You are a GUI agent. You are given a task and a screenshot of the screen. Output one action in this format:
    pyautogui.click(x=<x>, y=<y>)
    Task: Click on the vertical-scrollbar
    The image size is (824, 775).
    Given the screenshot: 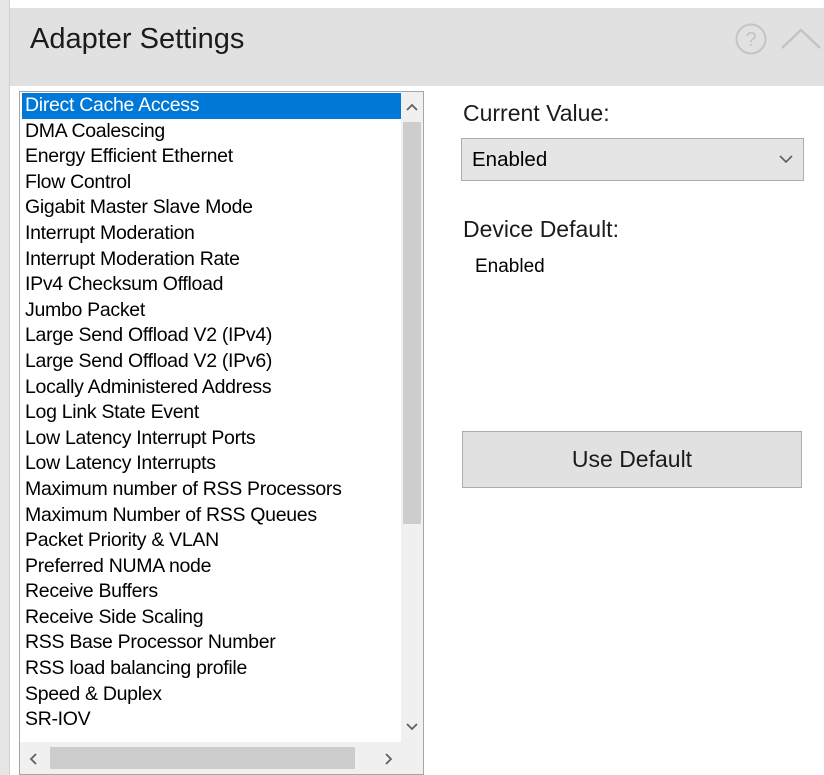 What is the action you would take?
    pyautogui.click(x=412, y=417)
    